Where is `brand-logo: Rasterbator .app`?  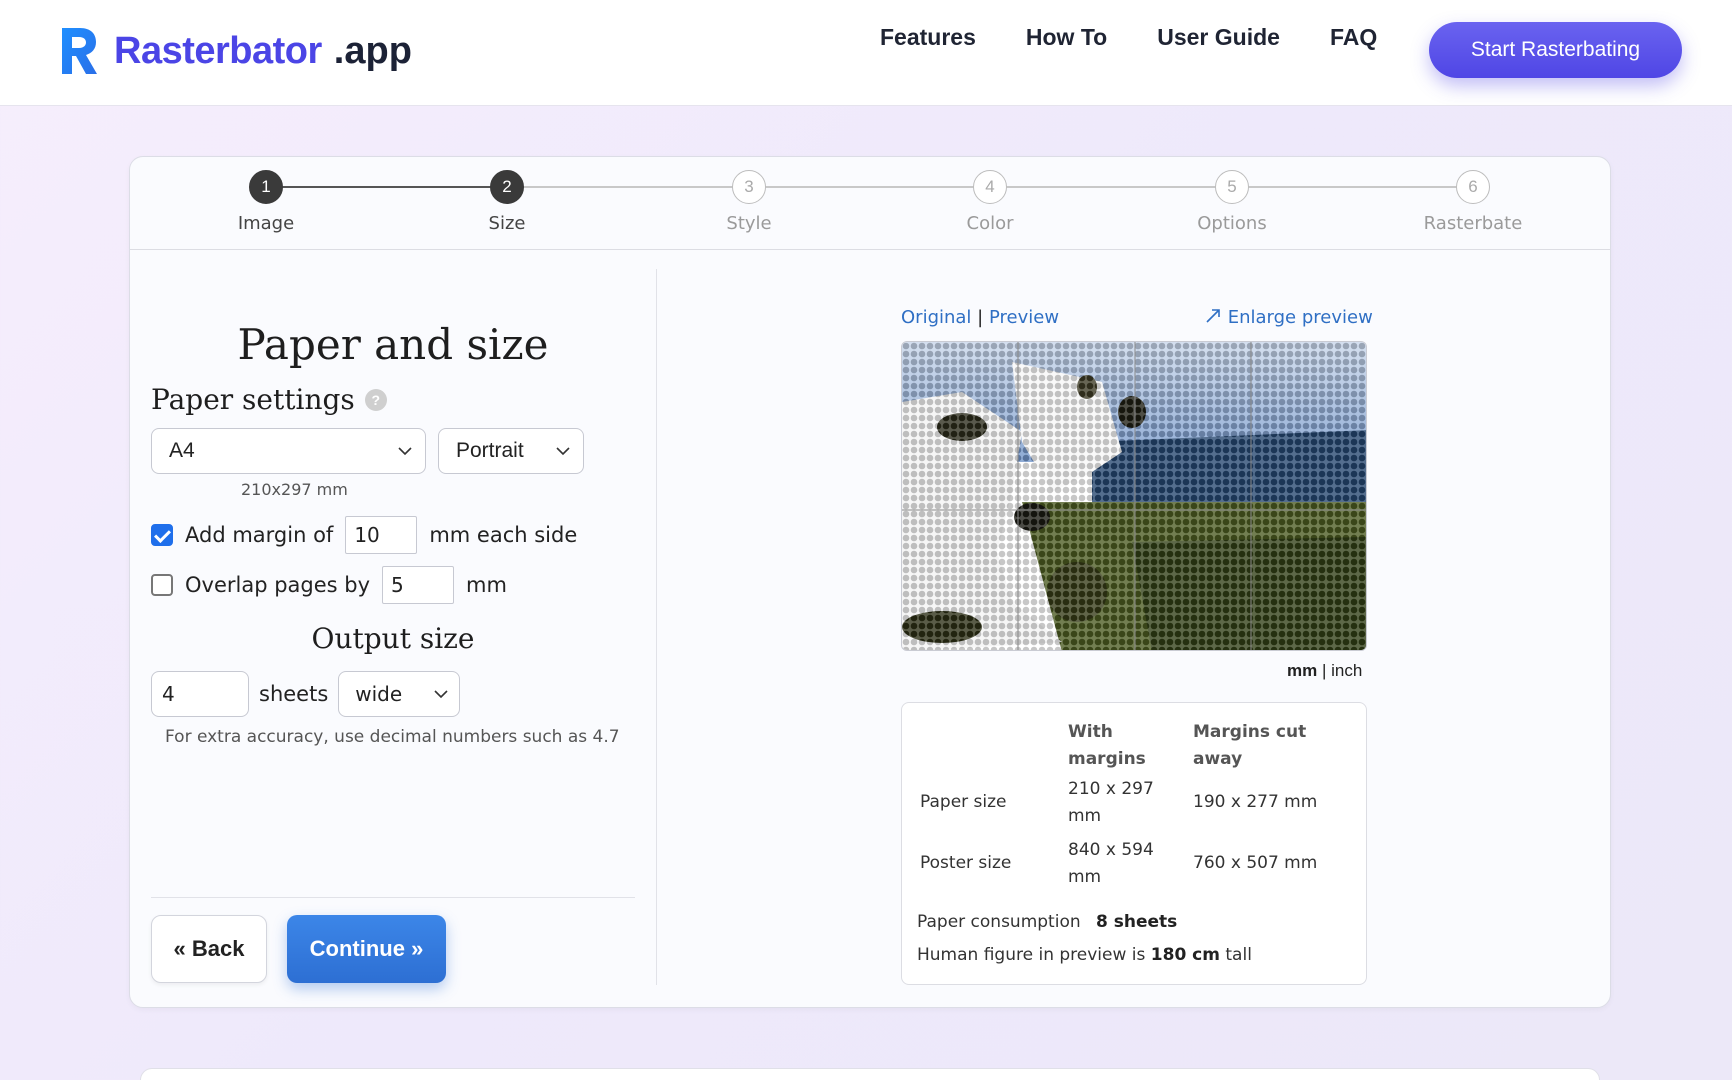
brand-logo: Rasterbator .app is located at coordinates (236, 51).